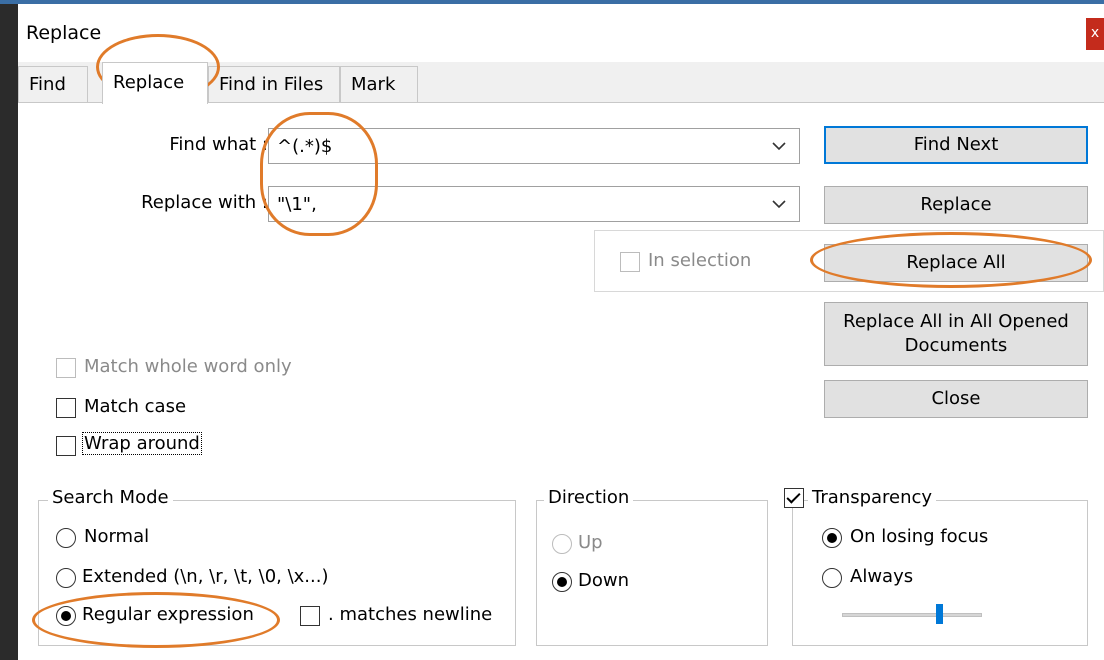 The width and height of the screenshot is (1104, 660). I want to click on replace-all-label: Replace All, so click(956, 262).